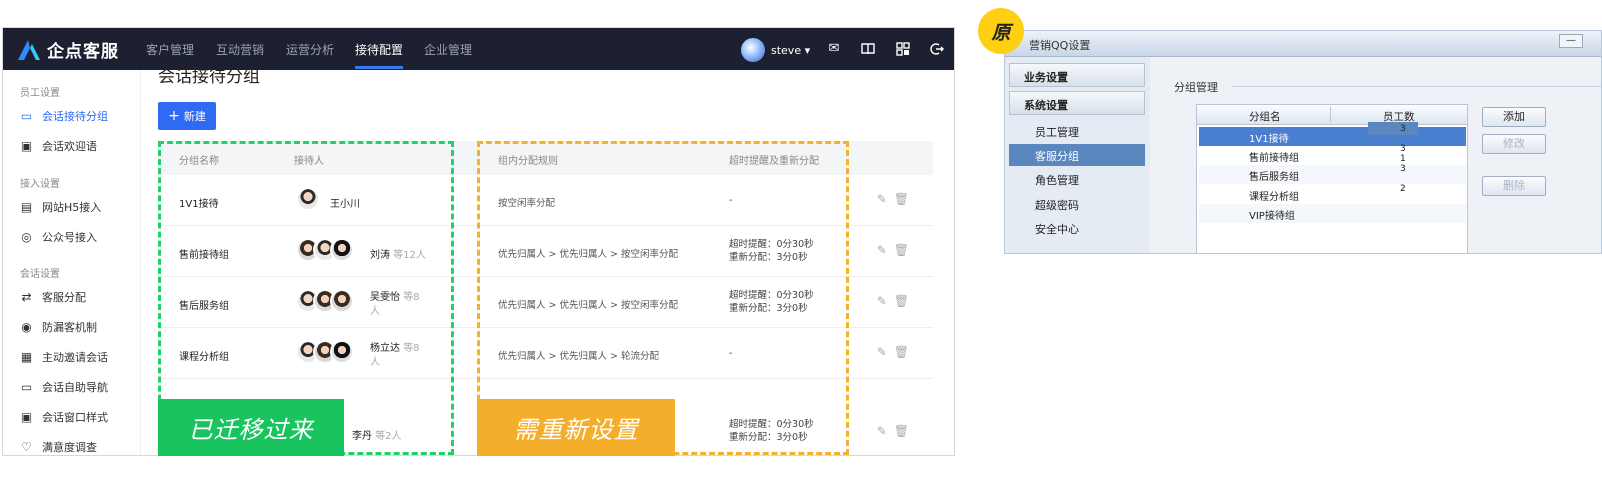  I want to click on brand-logo-icon, so click(29, 50).